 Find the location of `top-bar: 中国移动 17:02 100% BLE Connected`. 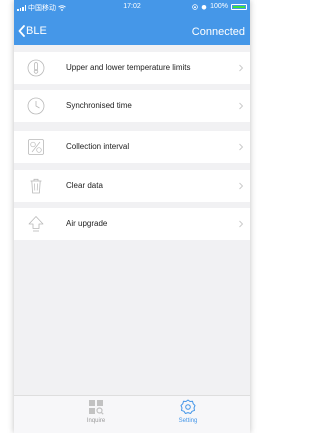

top-bar: 中国移动 17:02 100% BLE Connected is located at coordinates (132, 22).